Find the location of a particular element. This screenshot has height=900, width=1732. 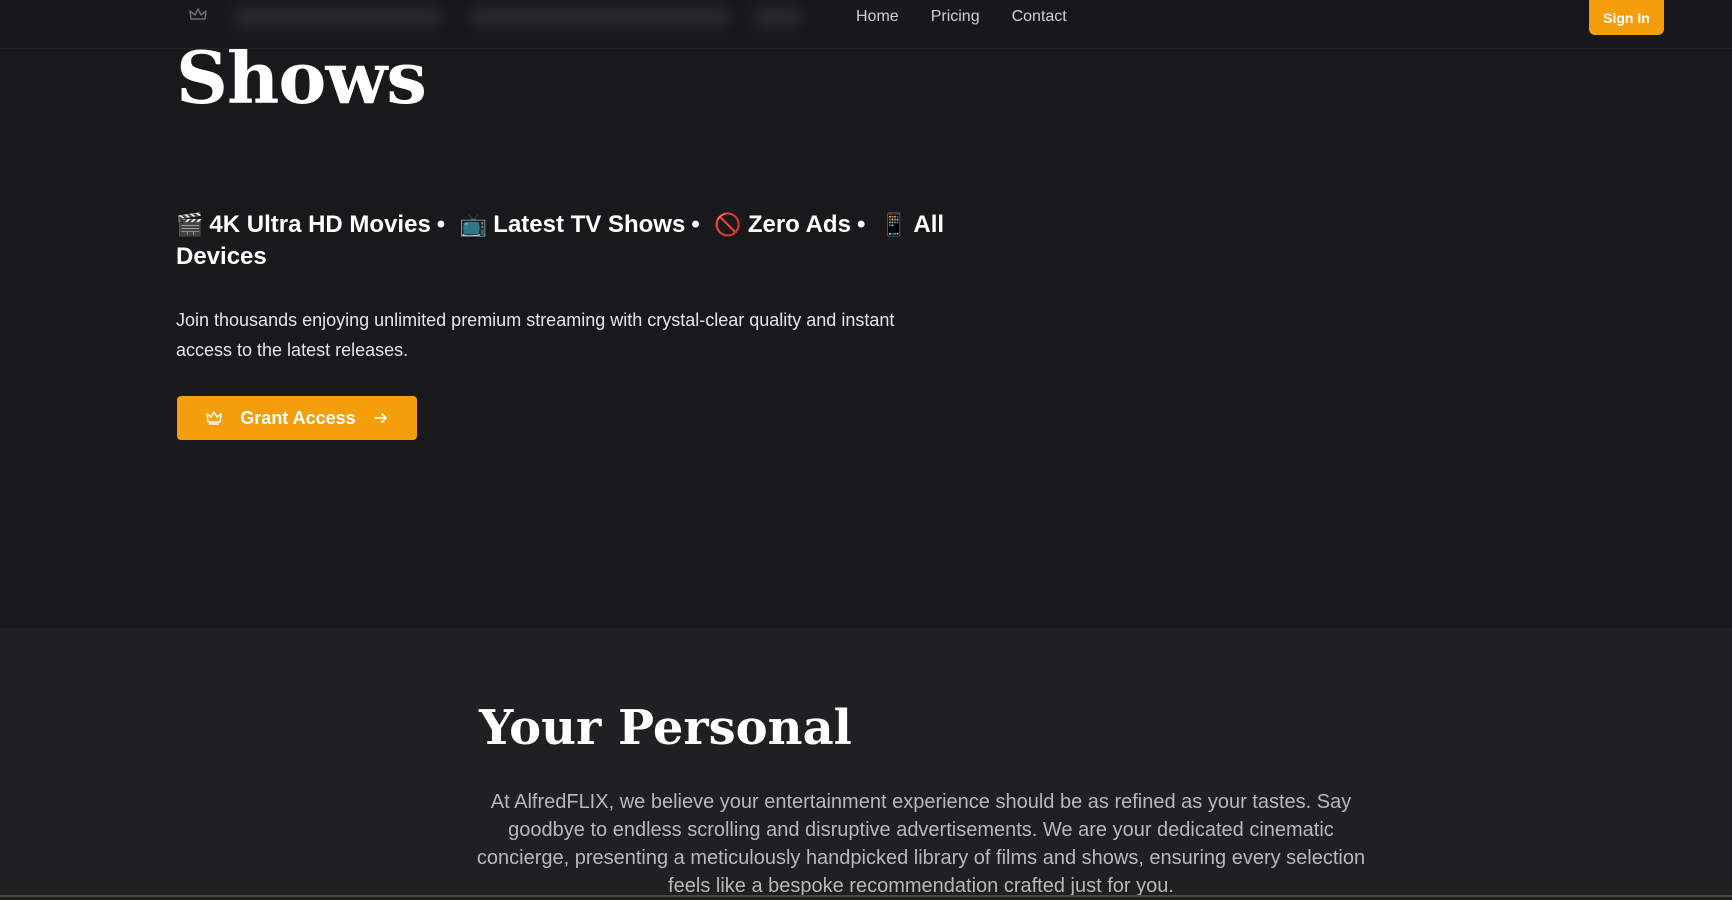

nav-link-pricing: Pricing is located at coordinates (955, 17).